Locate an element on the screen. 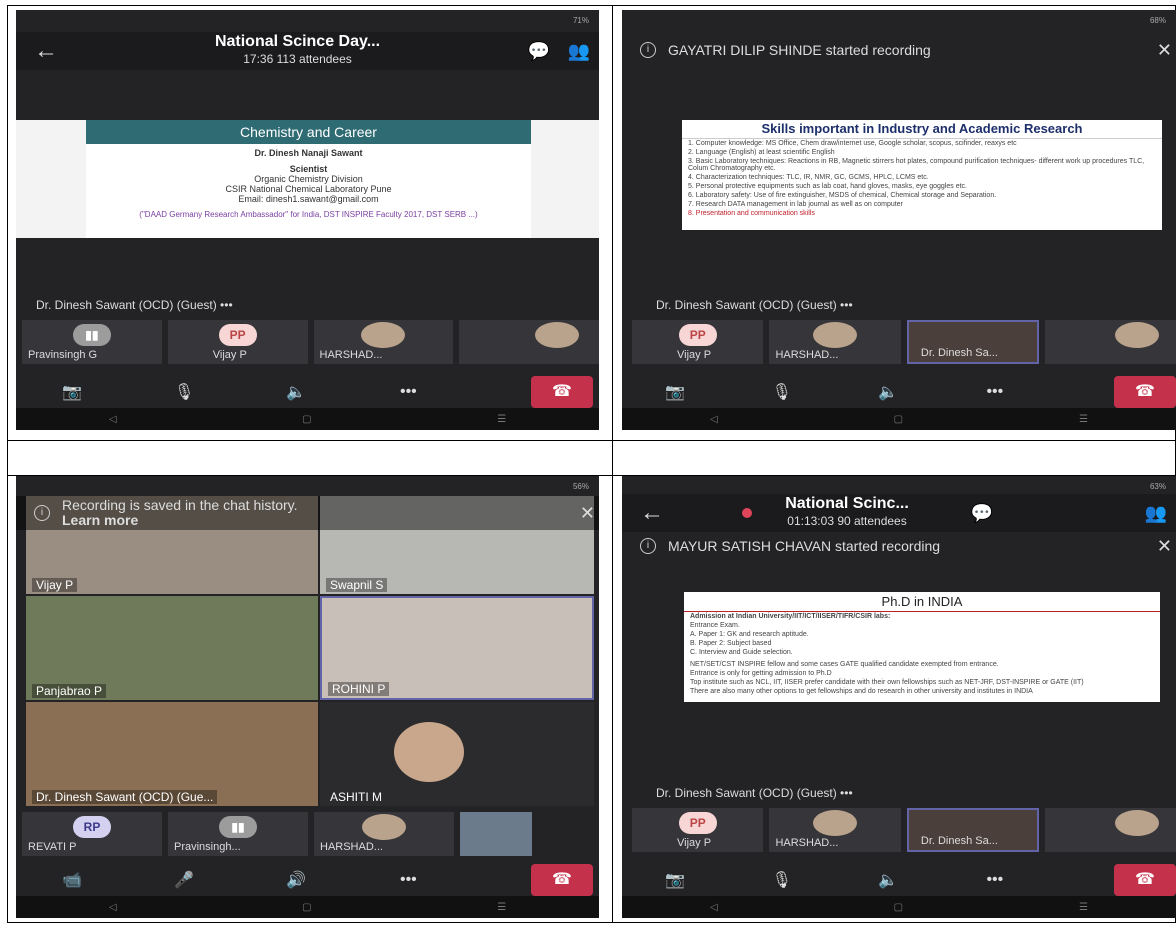 The image size is (1176, 928). participant-name: Panjabrao P is located at coordinates (69, 691).